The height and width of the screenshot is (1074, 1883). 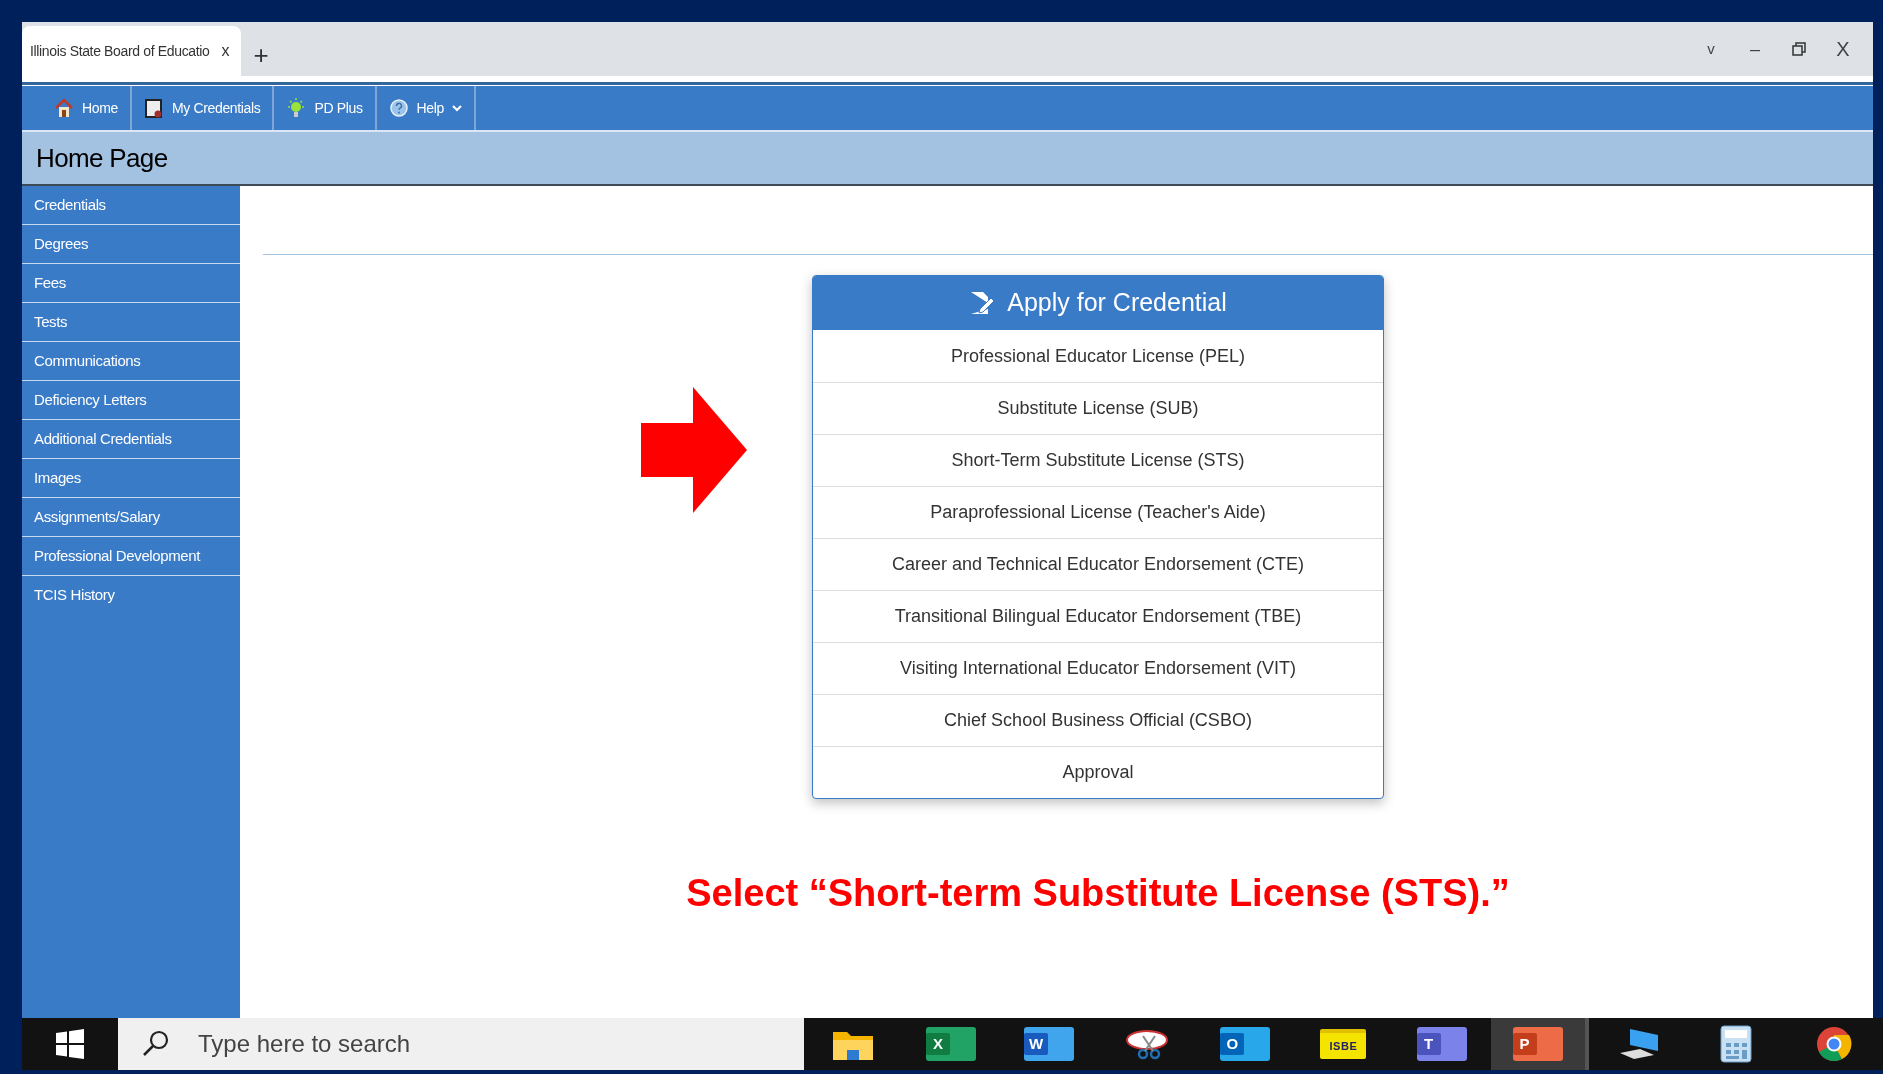 I want to click on sidebar-item: Credentials, so click(x=131, y=205).